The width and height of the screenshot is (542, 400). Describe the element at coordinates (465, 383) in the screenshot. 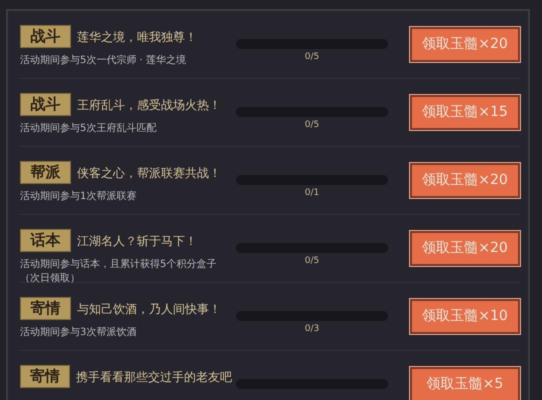

I see `claim-button: 领取玉髓×5` at that location.